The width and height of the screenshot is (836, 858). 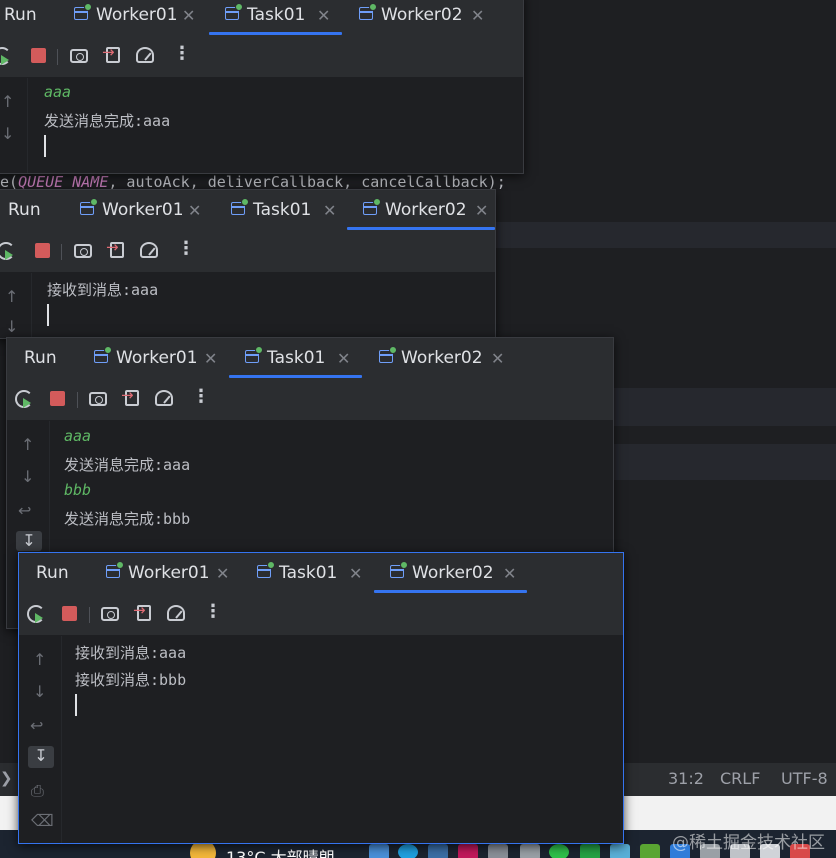 What do you see at coordinates (686, 778) in the screenshot?
I see `caret-position: 31:2` at bounding box center [686, 778].